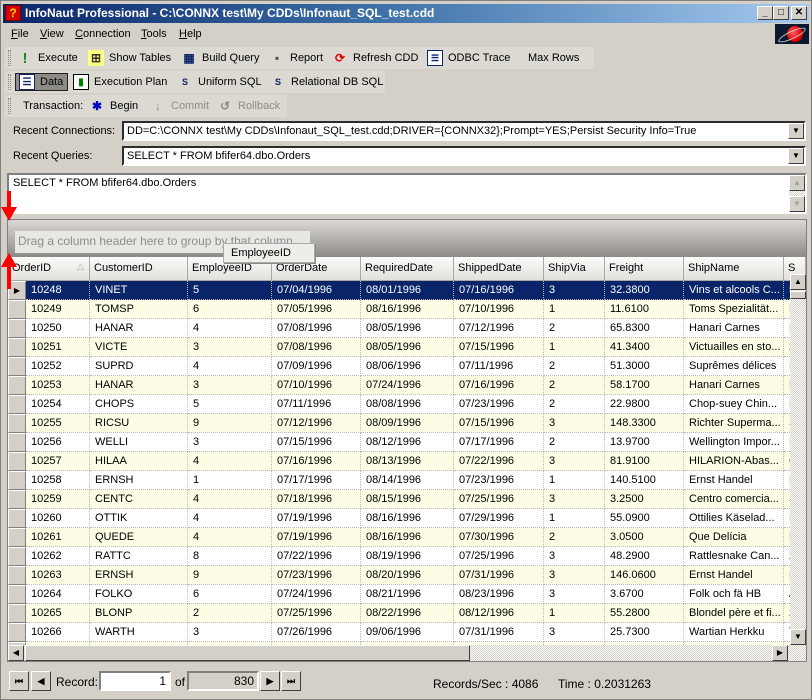  I want to click on cell-customerid: HILAA, so click(139, 461).